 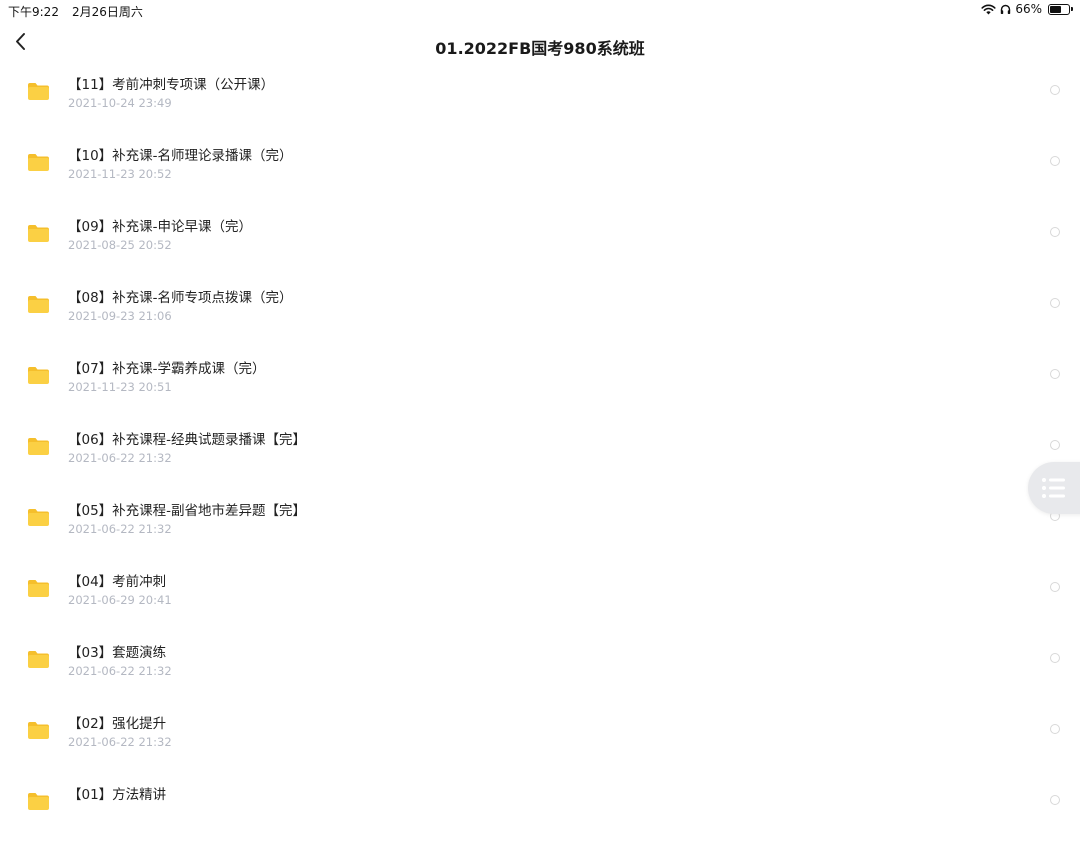 I want to click on folder-item: 【01】方法精讲, so click(x=540, y=811).